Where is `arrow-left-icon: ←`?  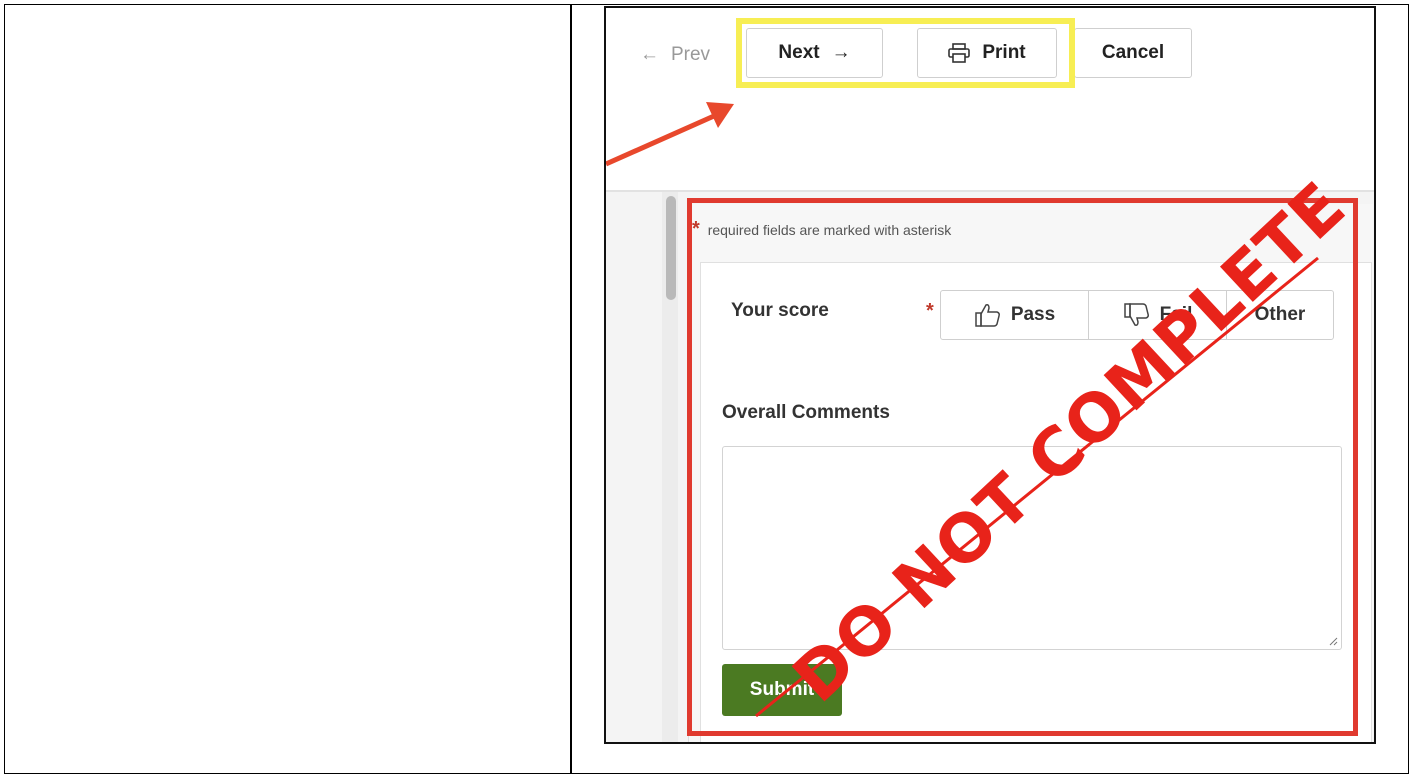
arrow-left-icon: ← is located at coordinates (649, 54).